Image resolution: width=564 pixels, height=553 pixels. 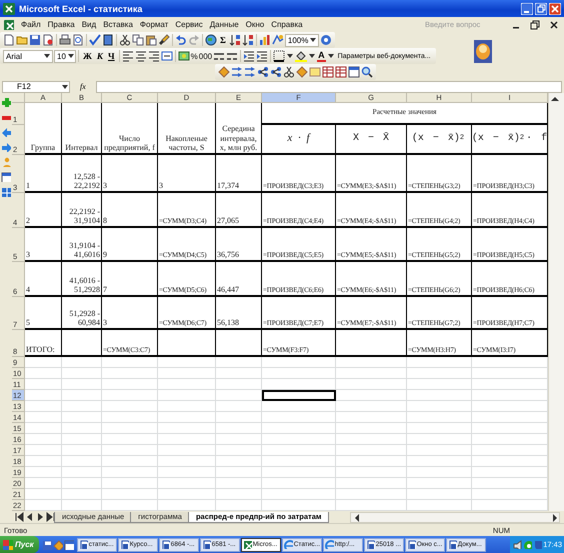 I want to click on help-icon, so click(x=326, y=40).